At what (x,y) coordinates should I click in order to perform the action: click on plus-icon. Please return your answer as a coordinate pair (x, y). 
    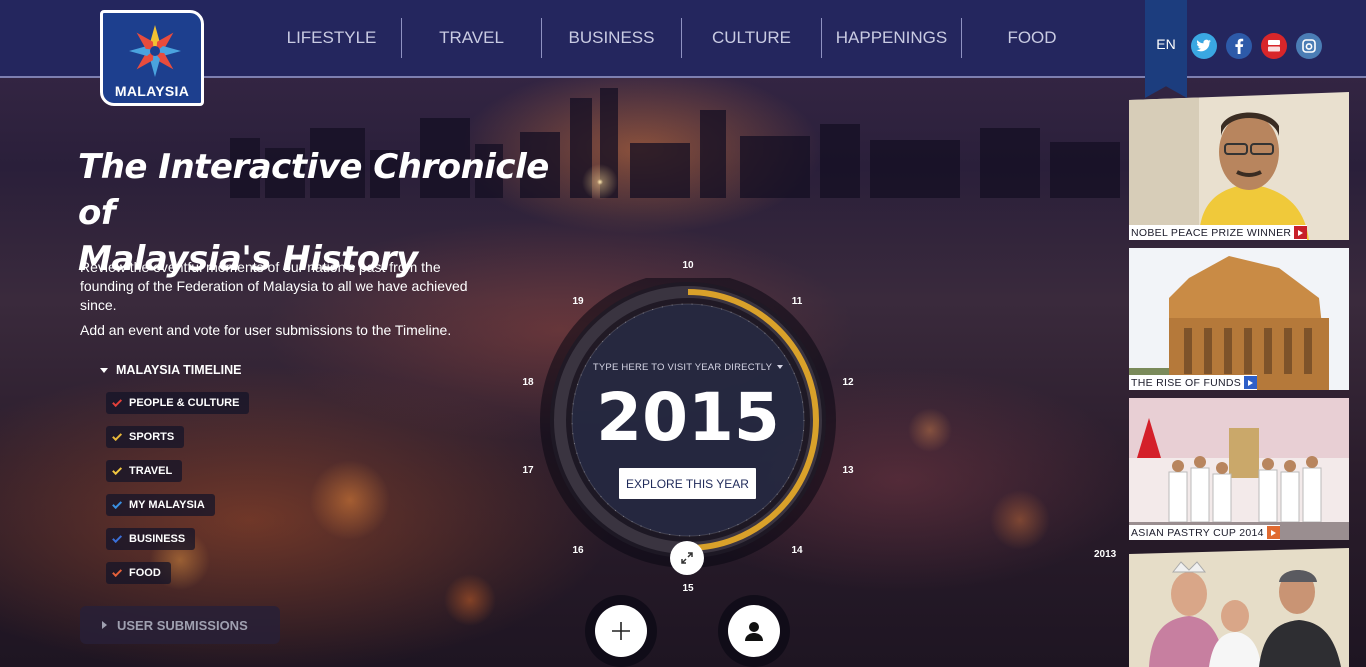
    Looking at the image, I should click on (621, 631).